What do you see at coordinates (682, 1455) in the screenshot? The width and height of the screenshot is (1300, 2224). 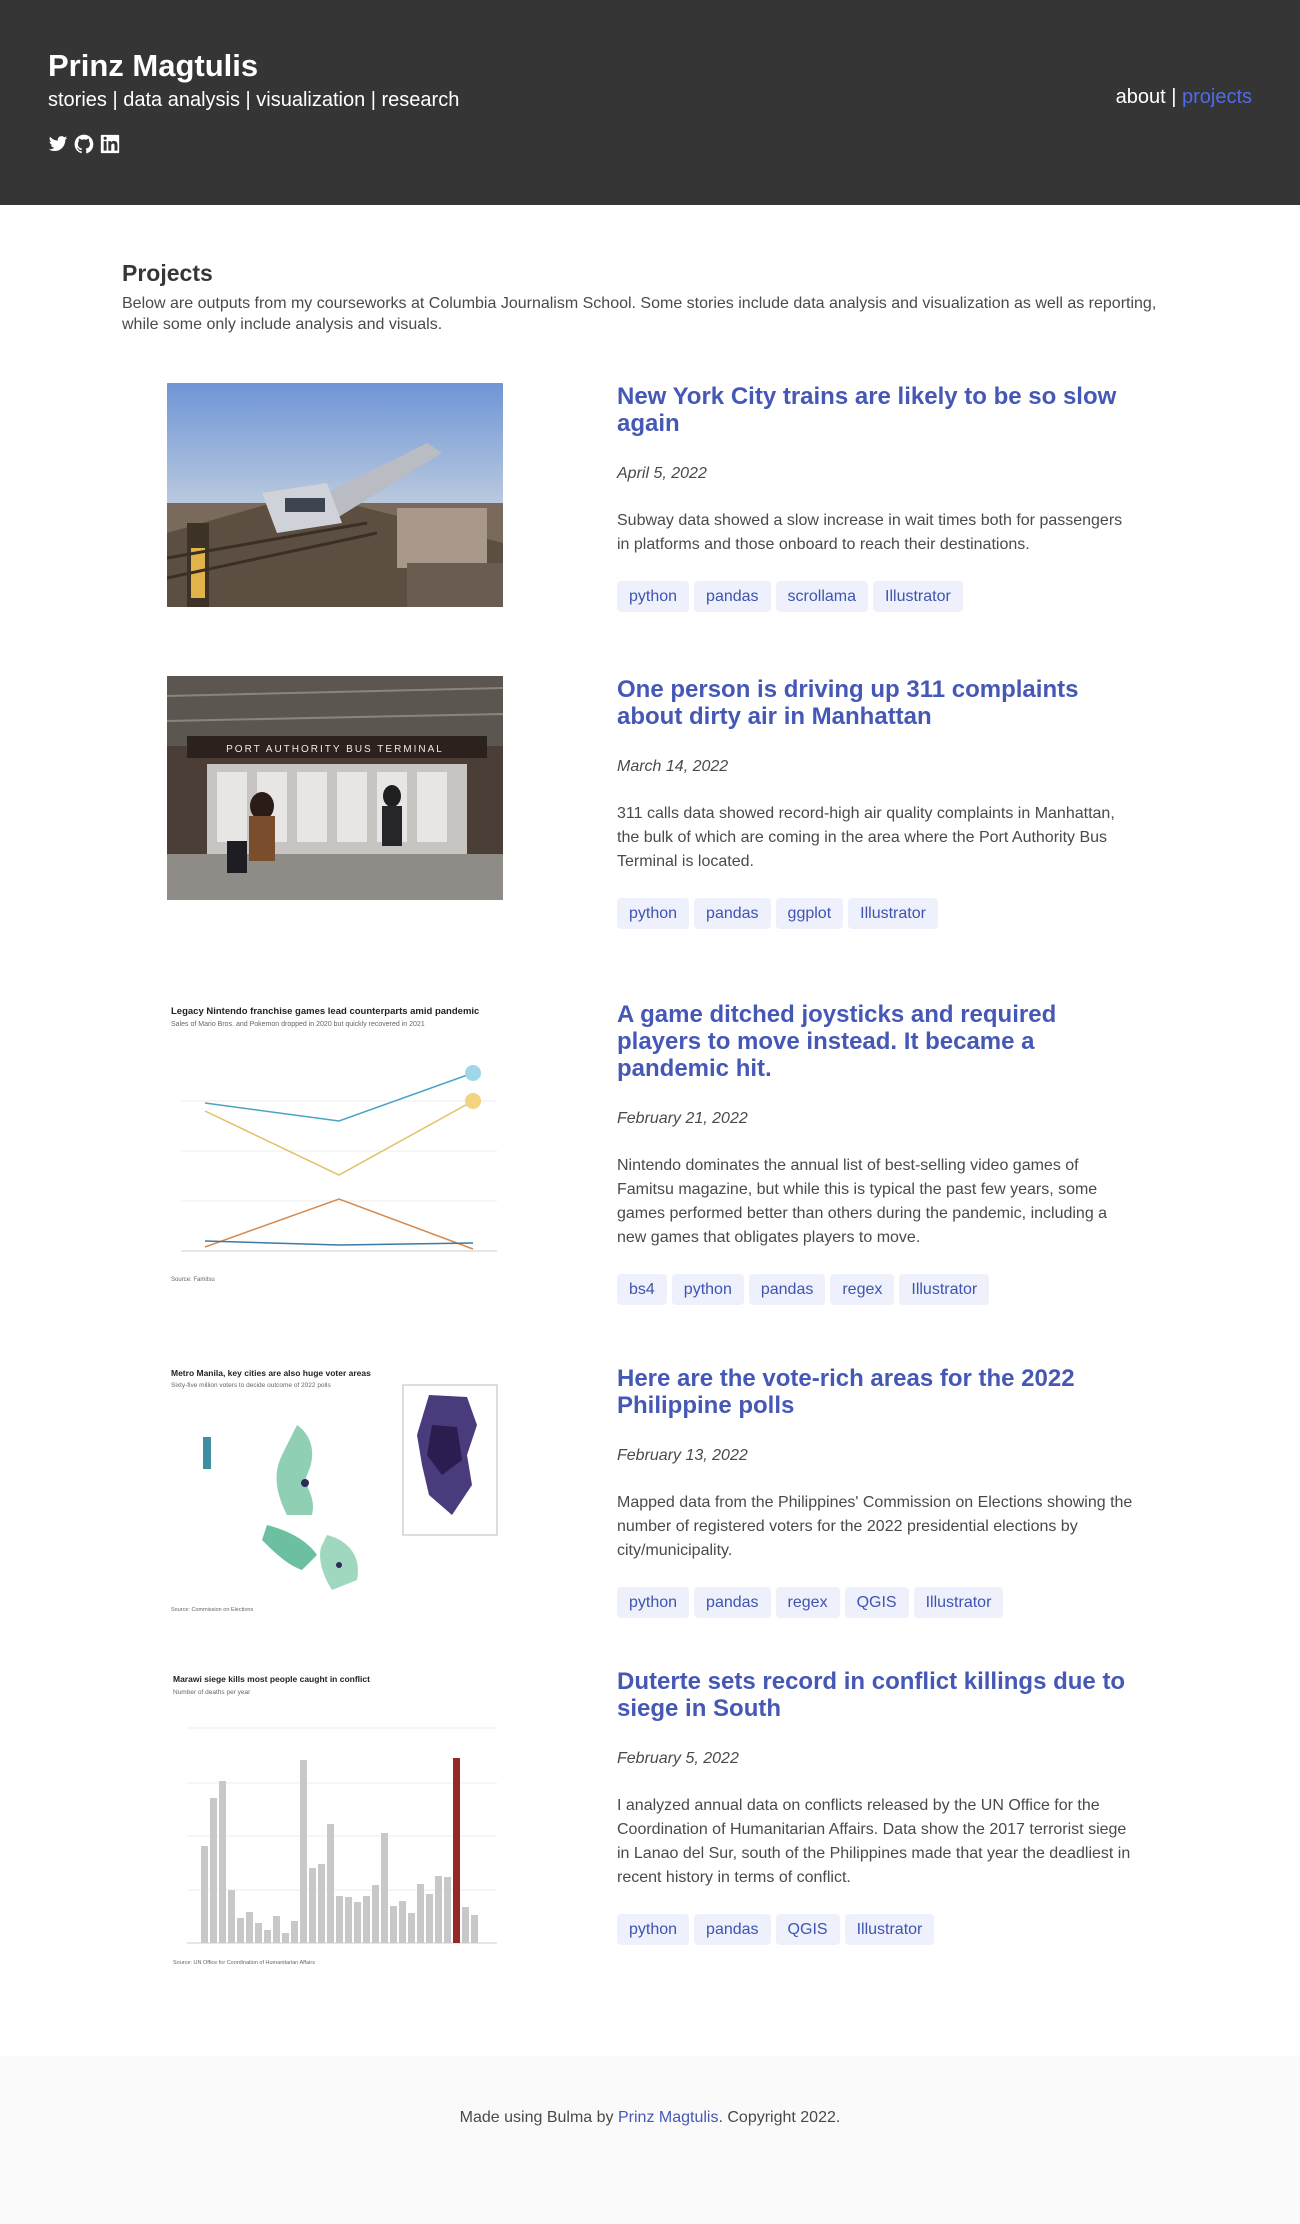 I see `project-date: February 13, 2022` at bounding box center [682, 1455].